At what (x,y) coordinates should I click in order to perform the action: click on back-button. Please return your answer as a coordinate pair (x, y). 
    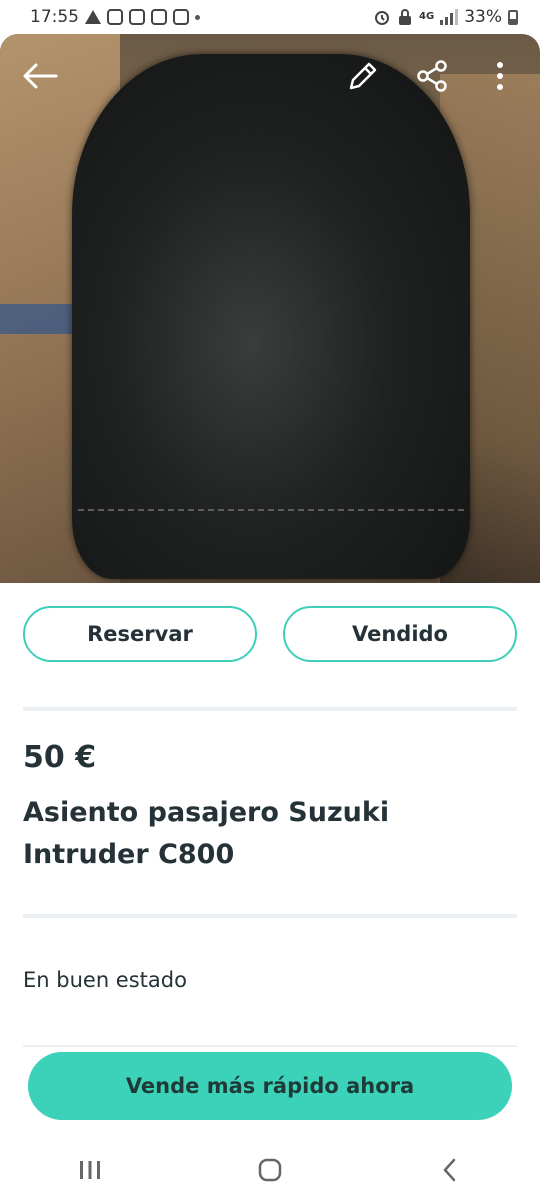
    Looking at the image, I should click on (40, 76).